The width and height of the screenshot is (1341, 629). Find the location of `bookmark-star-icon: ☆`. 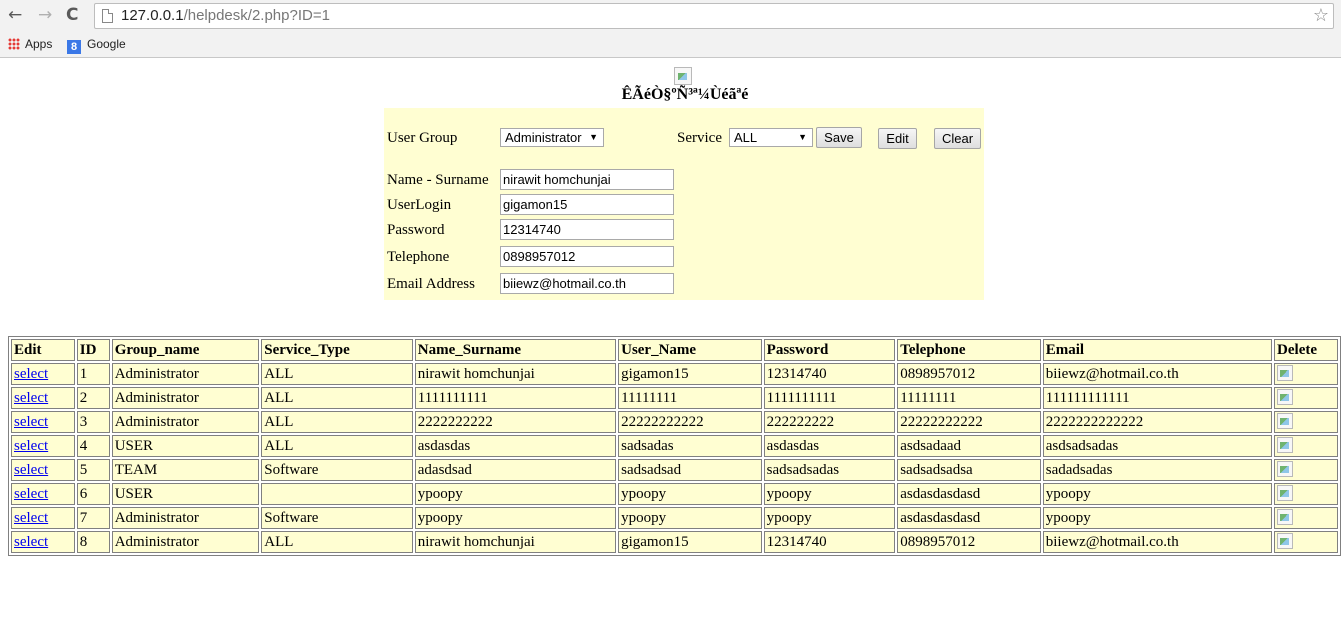

bookmark-star-icon: ☆ is located at coordinates (1321, 16).